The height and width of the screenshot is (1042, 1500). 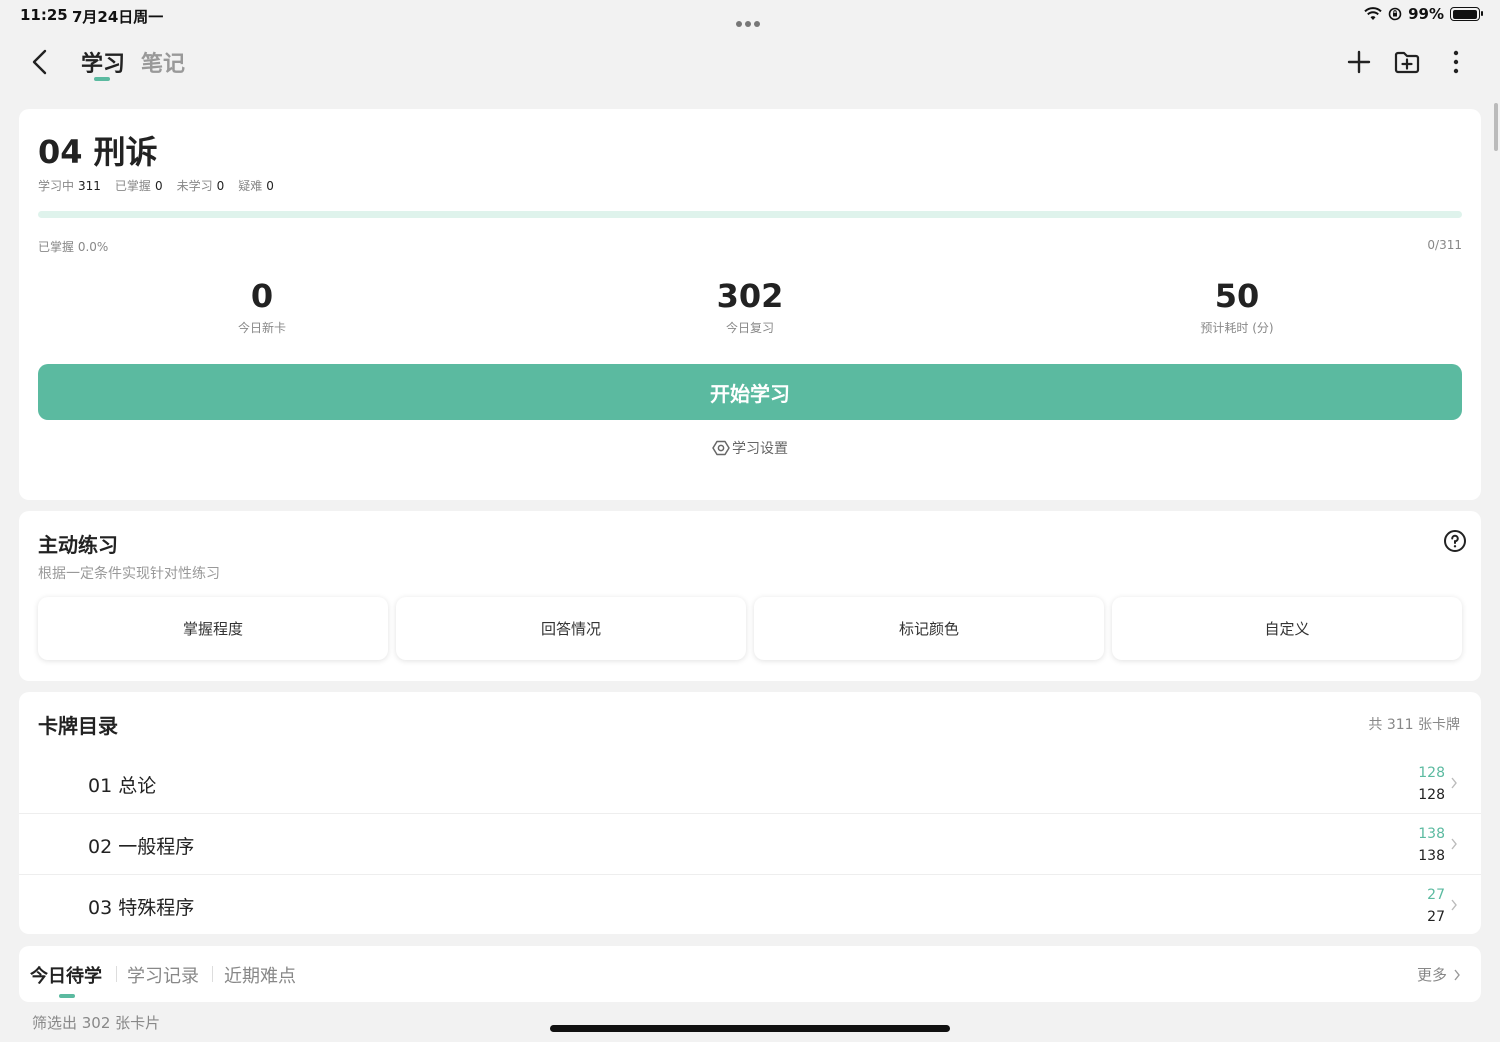 What do you see at coordinates (96, 1023) in the screenshot?
I see `filter-result-text: 筛选出 302 张卡片` at bounding box center [96, 1023].